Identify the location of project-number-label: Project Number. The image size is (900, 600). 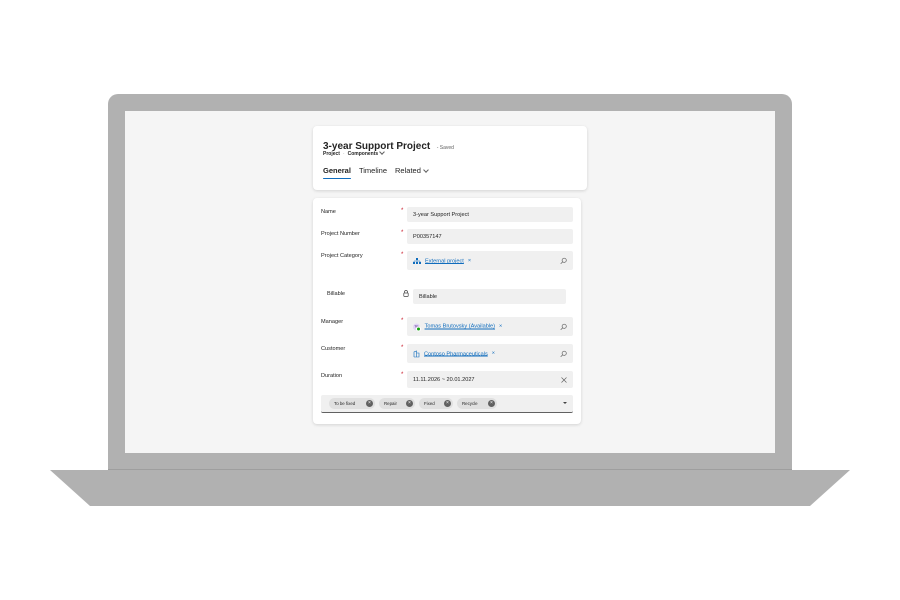
(340, 234).